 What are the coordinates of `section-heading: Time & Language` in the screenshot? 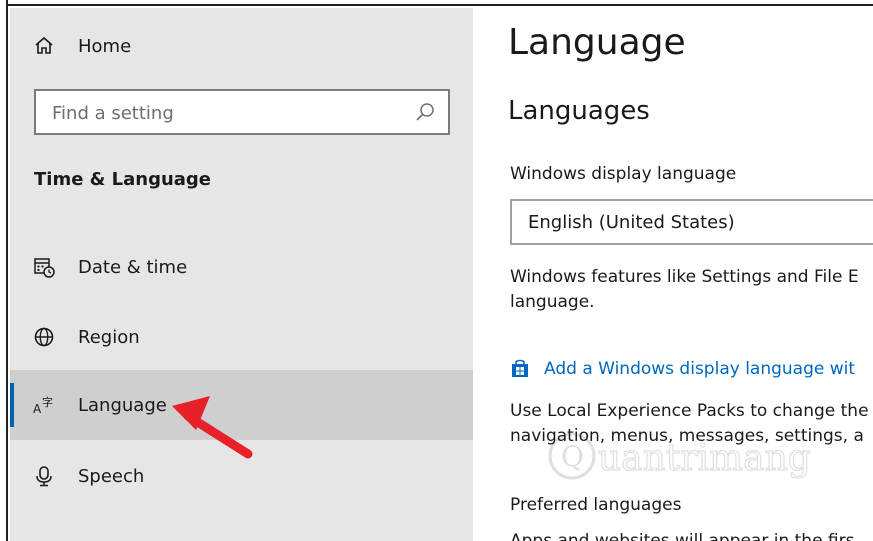 It's located at (123, 179).